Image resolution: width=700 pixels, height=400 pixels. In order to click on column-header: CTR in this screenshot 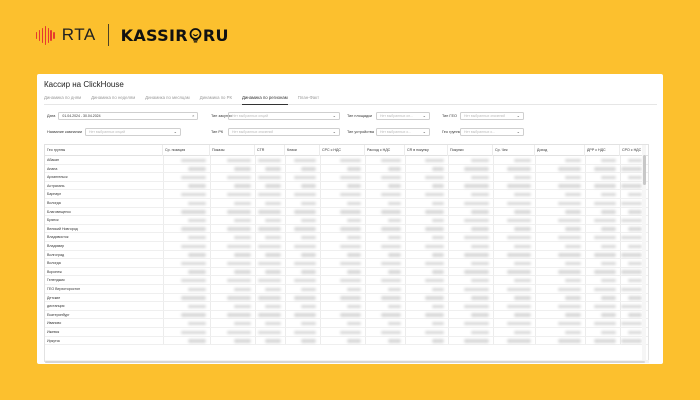, I will do `click(270, 150)`.